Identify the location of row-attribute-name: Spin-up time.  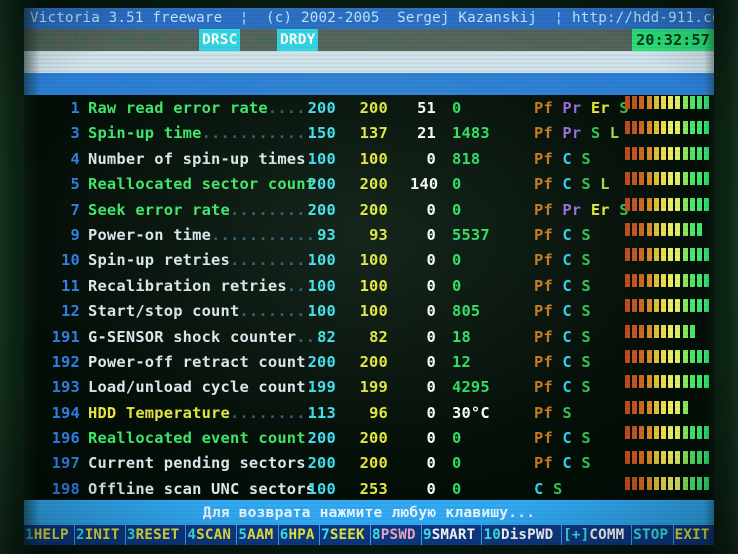
(145, 133).